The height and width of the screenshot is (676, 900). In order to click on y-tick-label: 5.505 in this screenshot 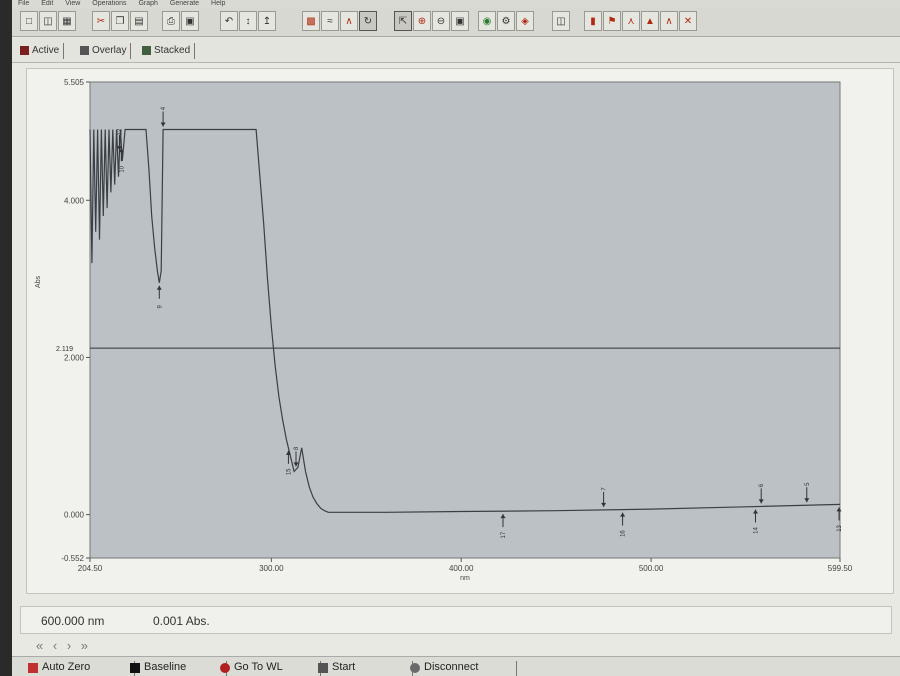, I will do `click(74, 82)`.